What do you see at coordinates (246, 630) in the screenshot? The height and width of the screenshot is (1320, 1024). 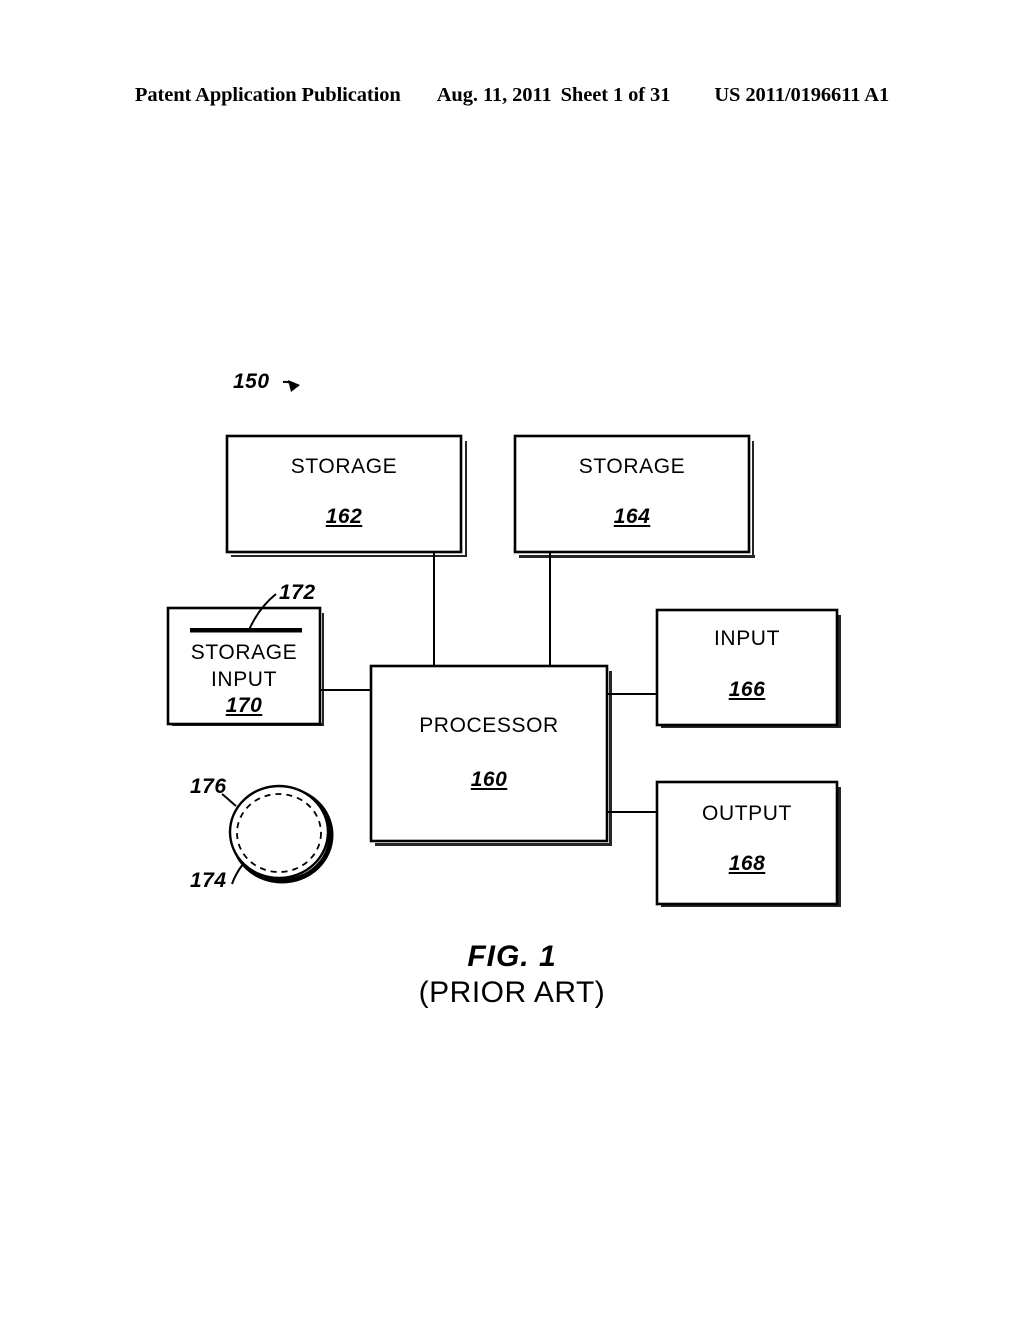 I see `media-slot-icon` at bounding box center [246, 630].